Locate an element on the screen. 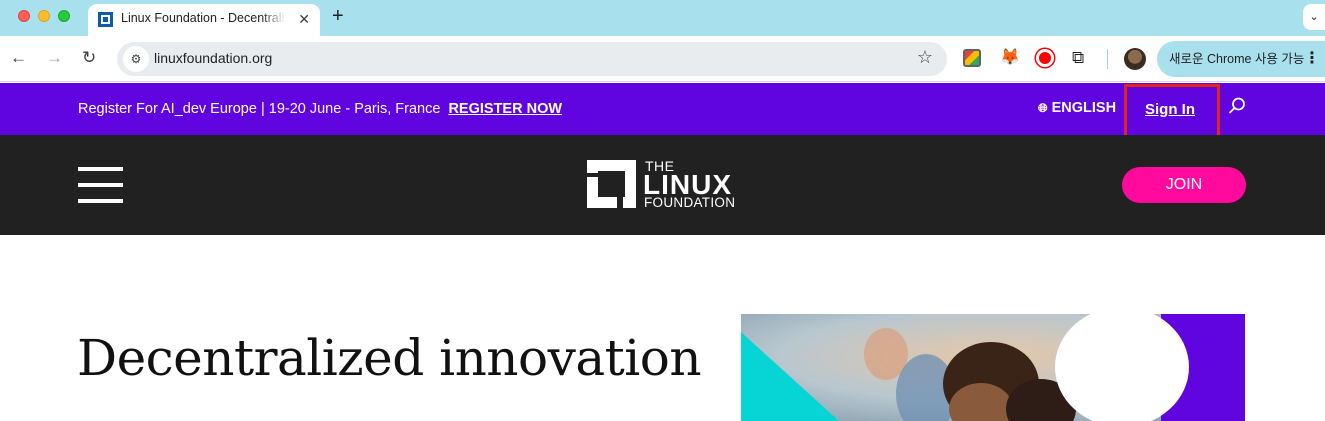 The height and width of the screenshot is (421, 1325). chrome-update-button: 새로운 Chrome 사용 가능 ⋮ is located at coordinates (1241, 59).